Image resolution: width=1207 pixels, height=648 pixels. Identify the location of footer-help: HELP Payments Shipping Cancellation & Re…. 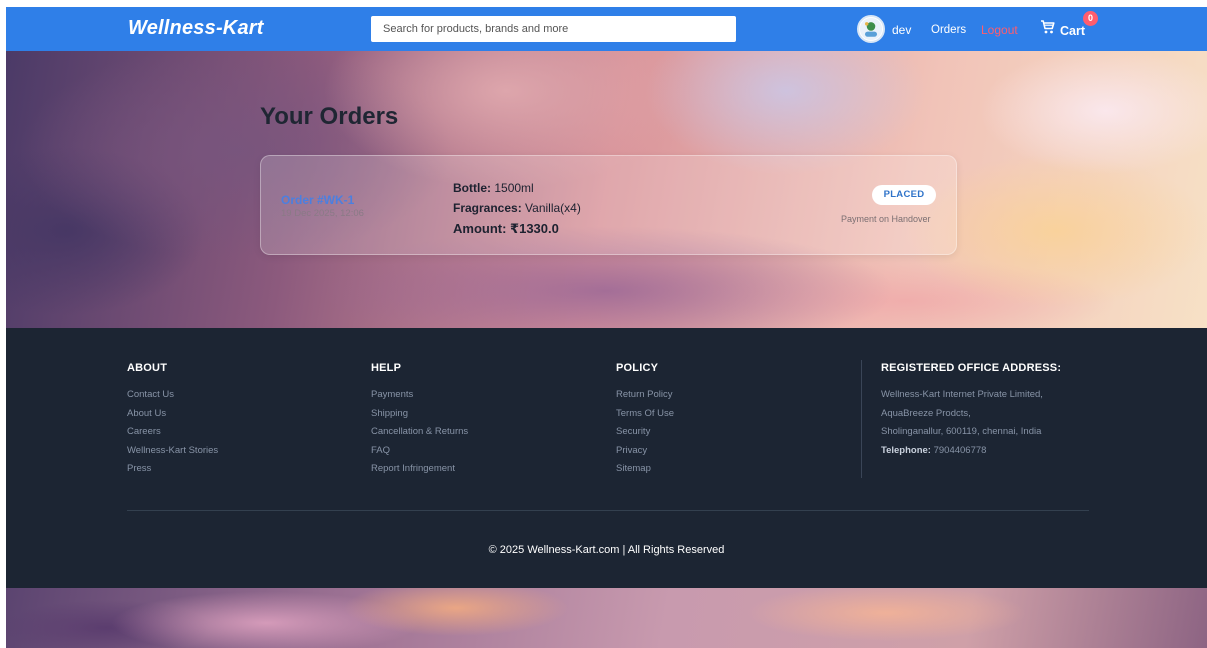
(419, 420).